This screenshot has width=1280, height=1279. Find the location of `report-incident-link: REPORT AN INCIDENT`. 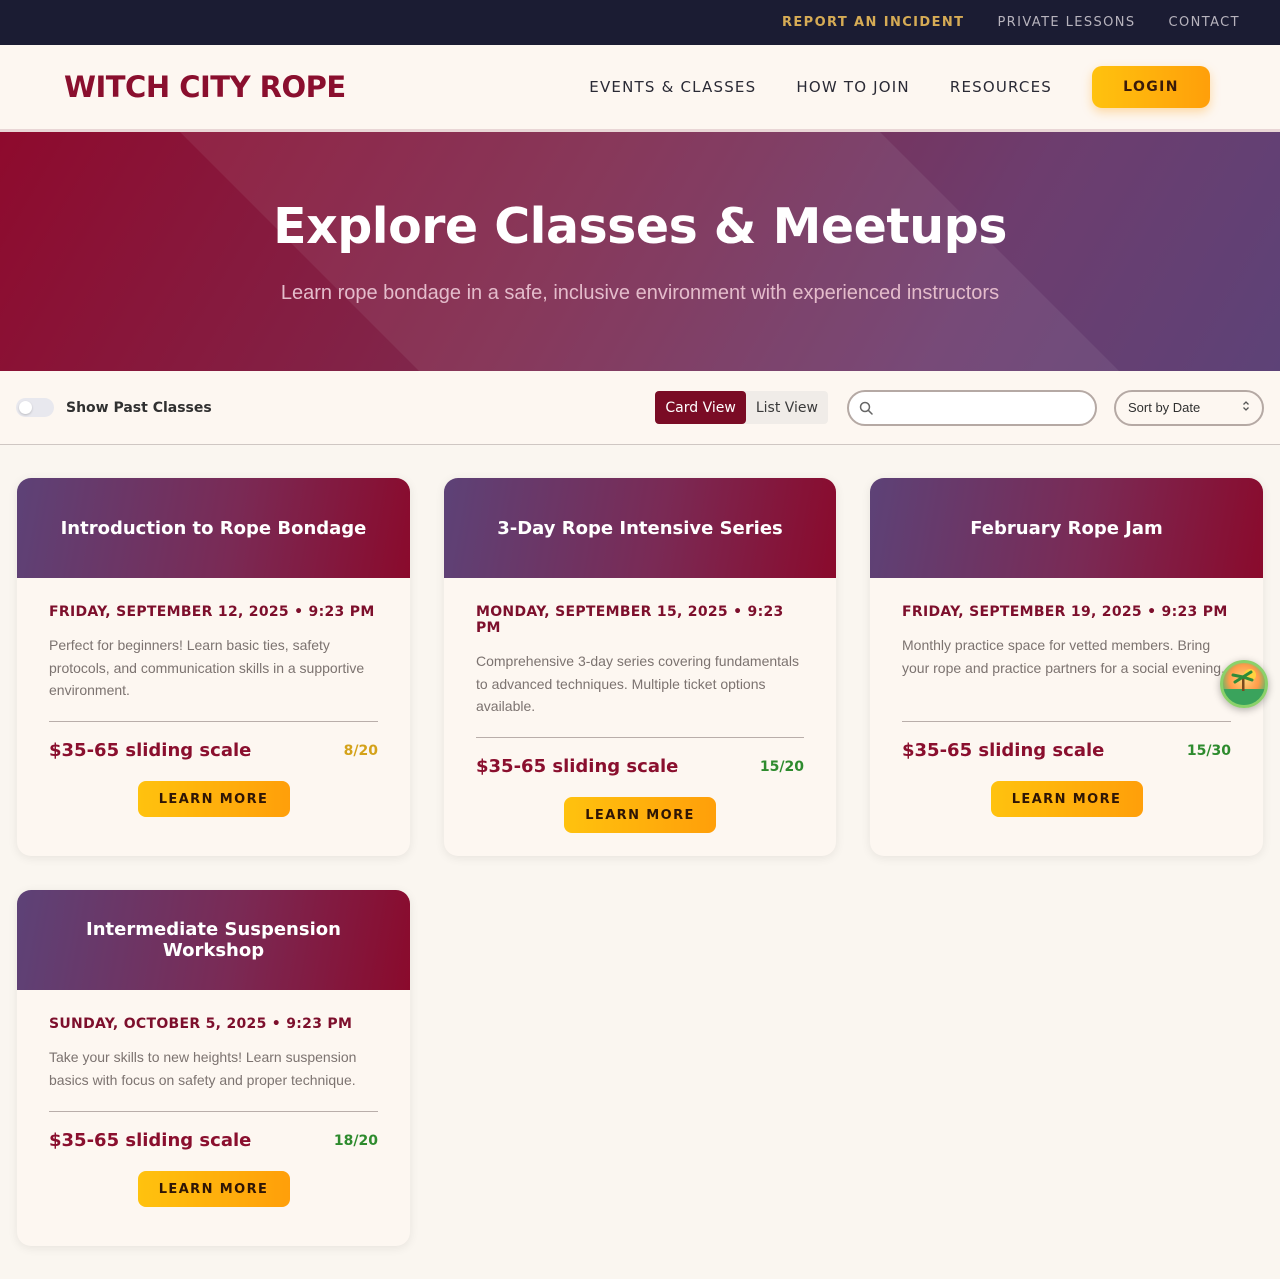

report-incident-link: REPORT AN INCIDENT is located at coordinates (873, 22).